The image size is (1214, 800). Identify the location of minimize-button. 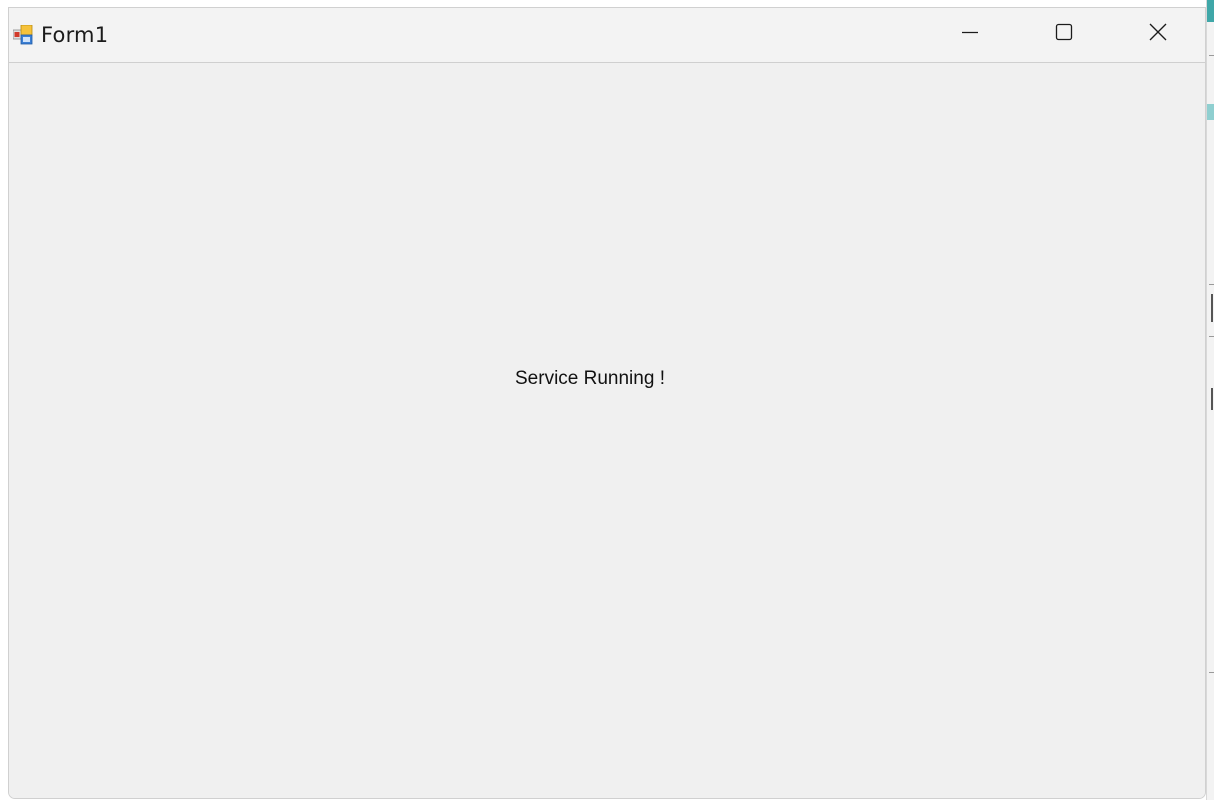
(970, 32).